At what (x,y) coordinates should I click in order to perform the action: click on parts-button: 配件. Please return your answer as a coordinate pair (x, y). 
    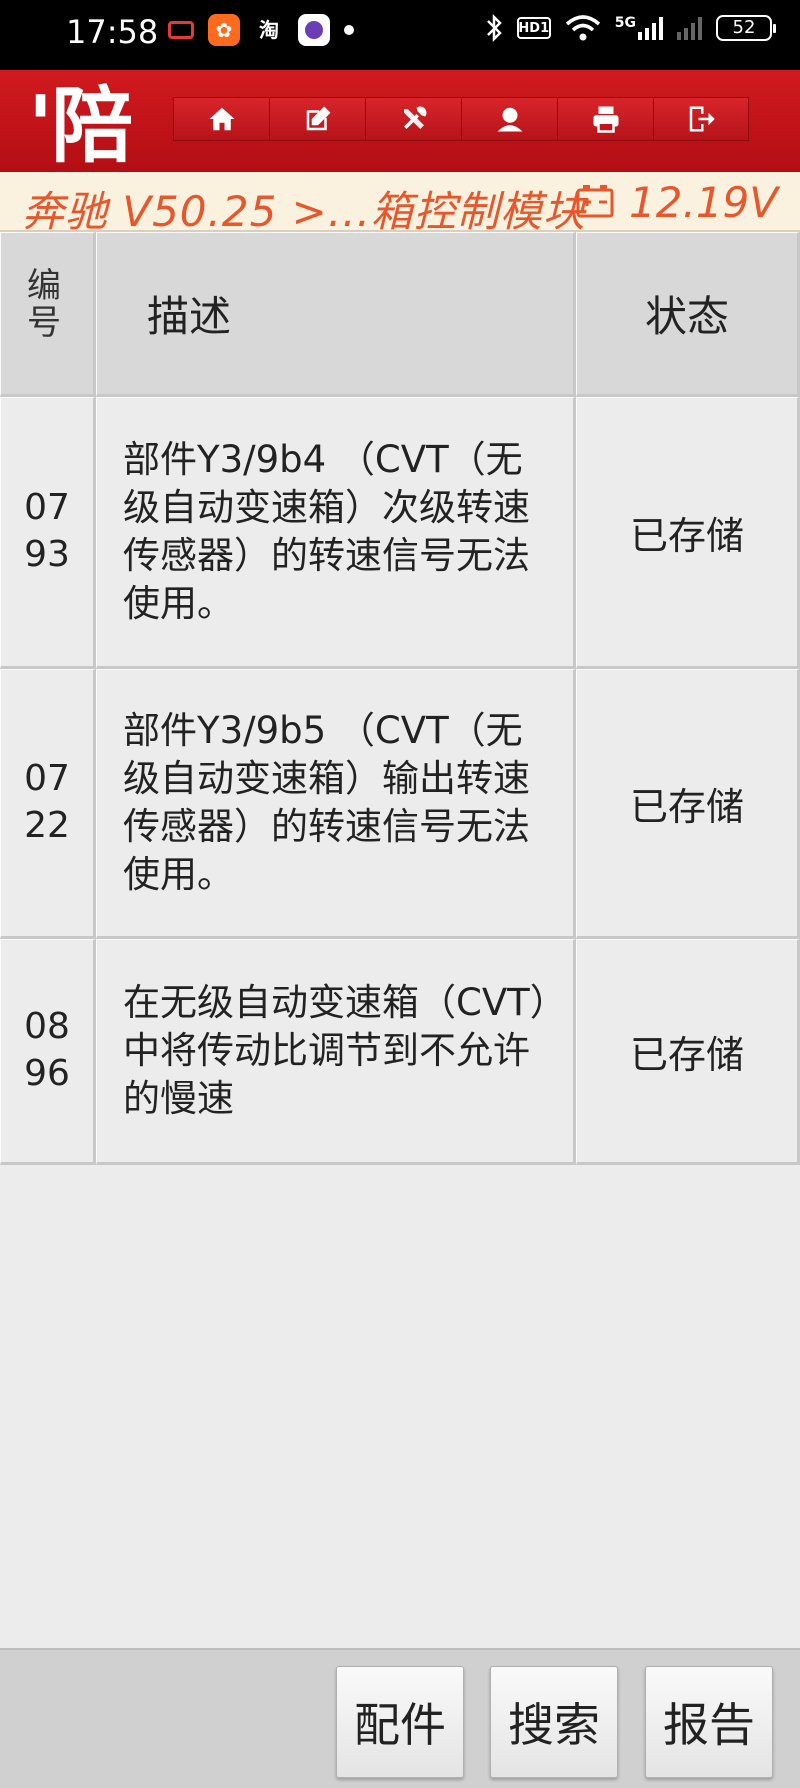
    Looking at the image, I should click on (400, 1722).